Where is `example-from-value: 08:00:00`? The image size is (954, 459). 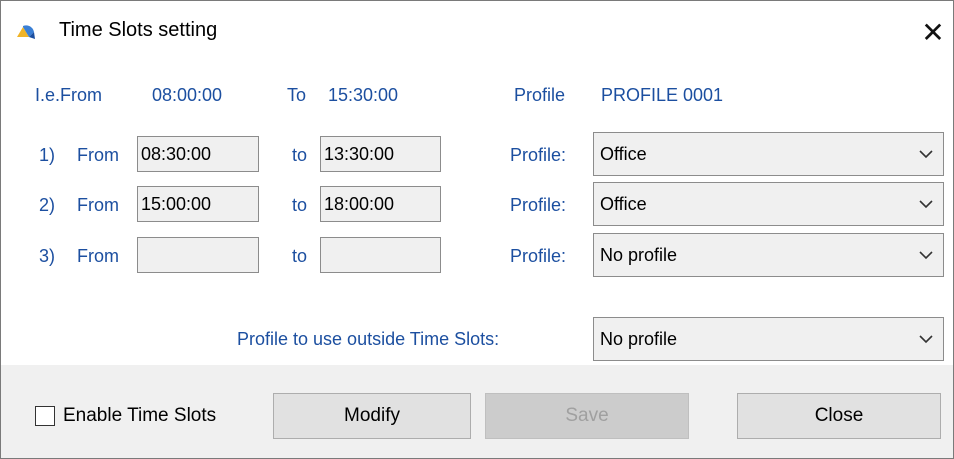
example-from-value: 08:00:00 is located at coordinates (187, 95).